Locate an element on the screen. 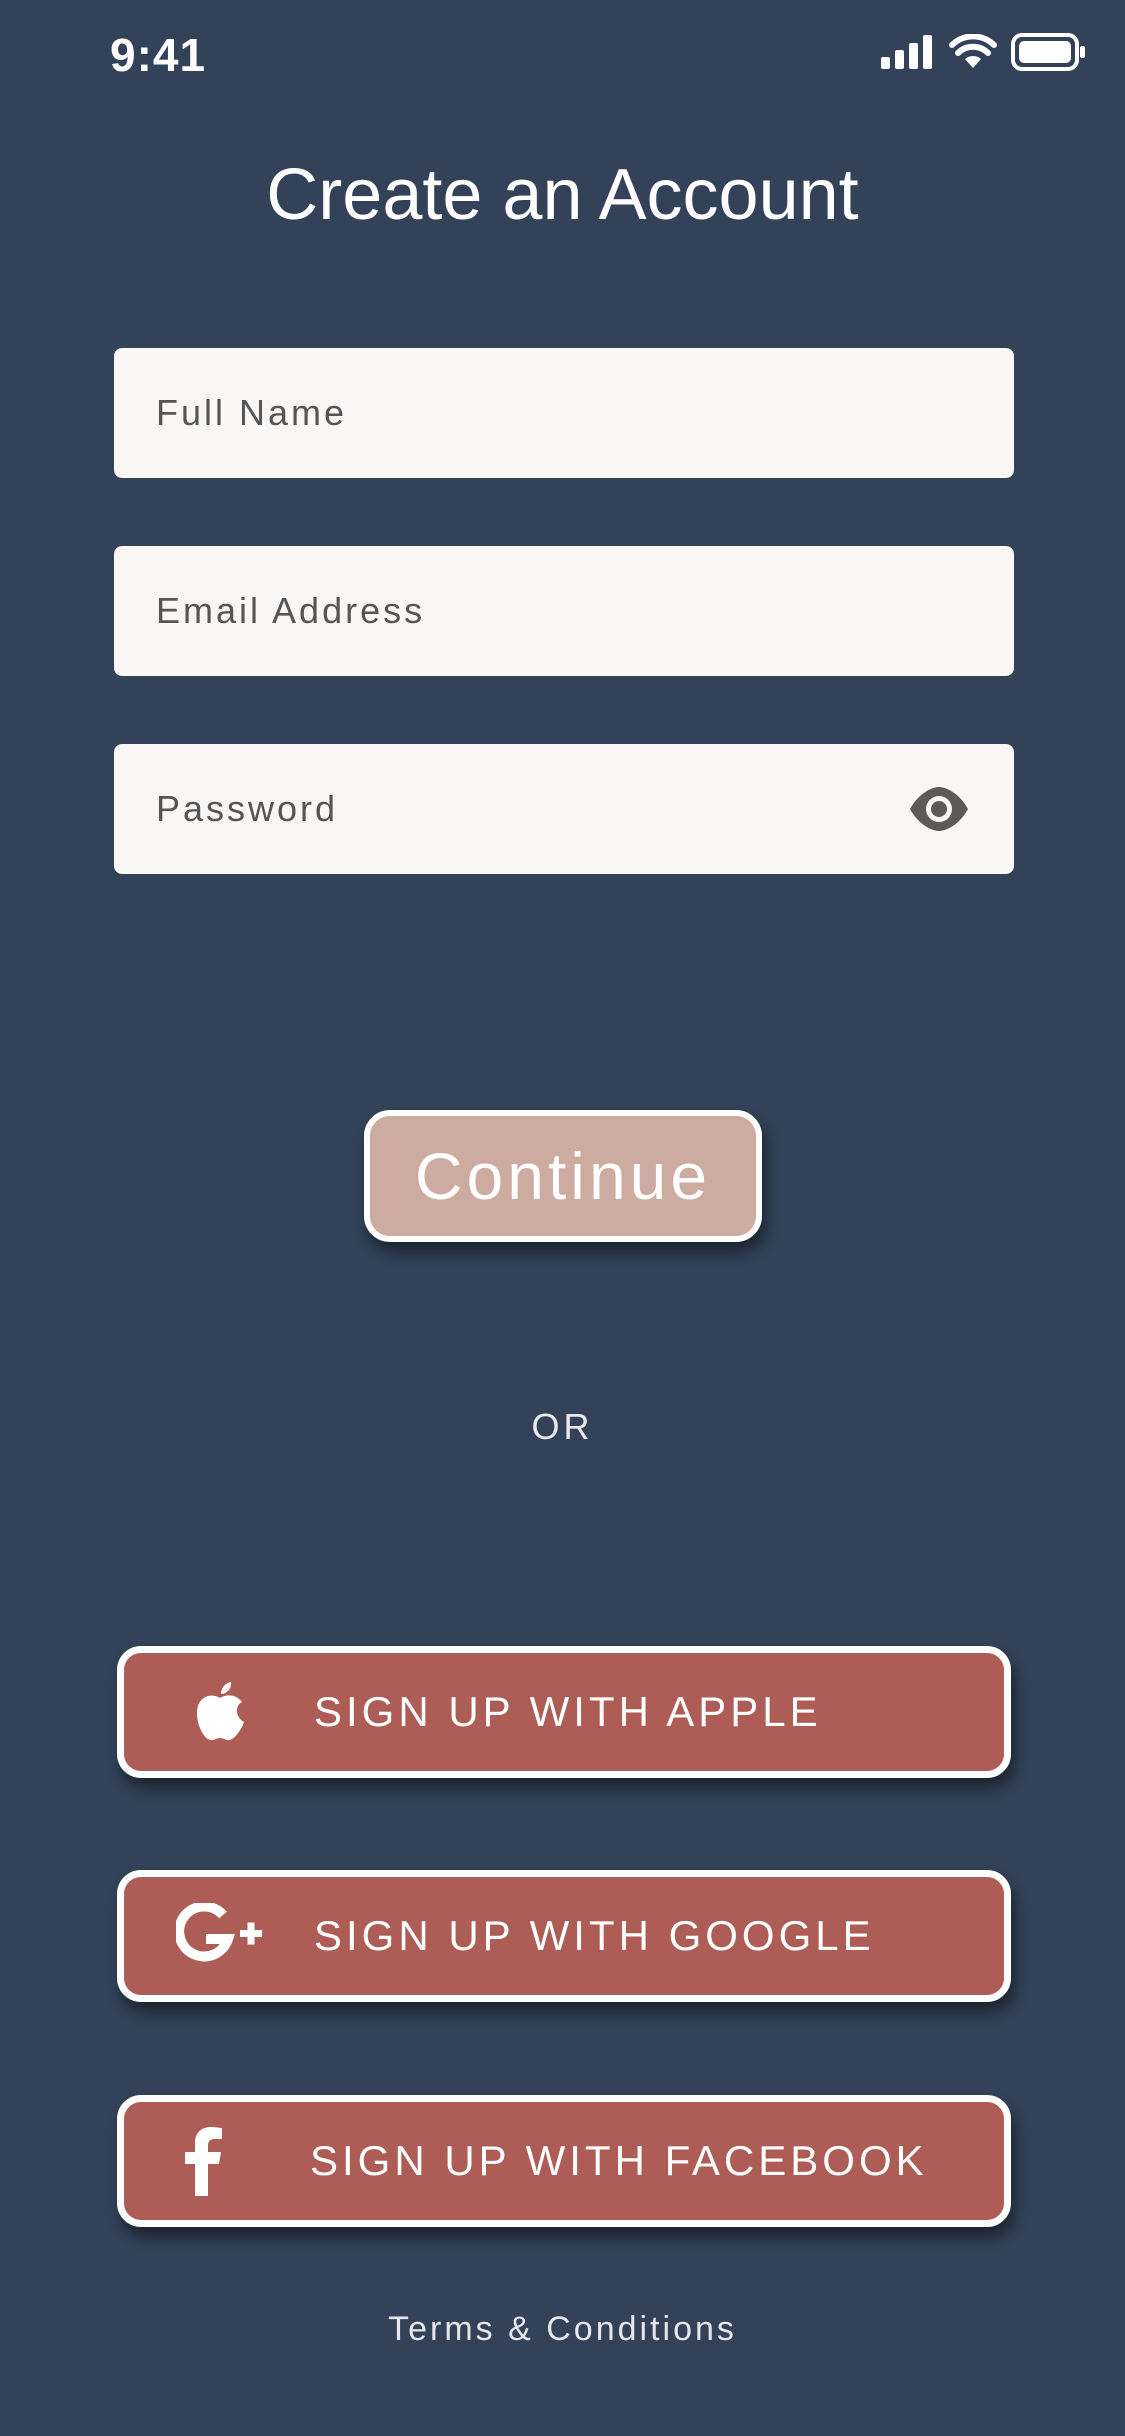  status-time: 9:41 is located at coordinates (158, 55).